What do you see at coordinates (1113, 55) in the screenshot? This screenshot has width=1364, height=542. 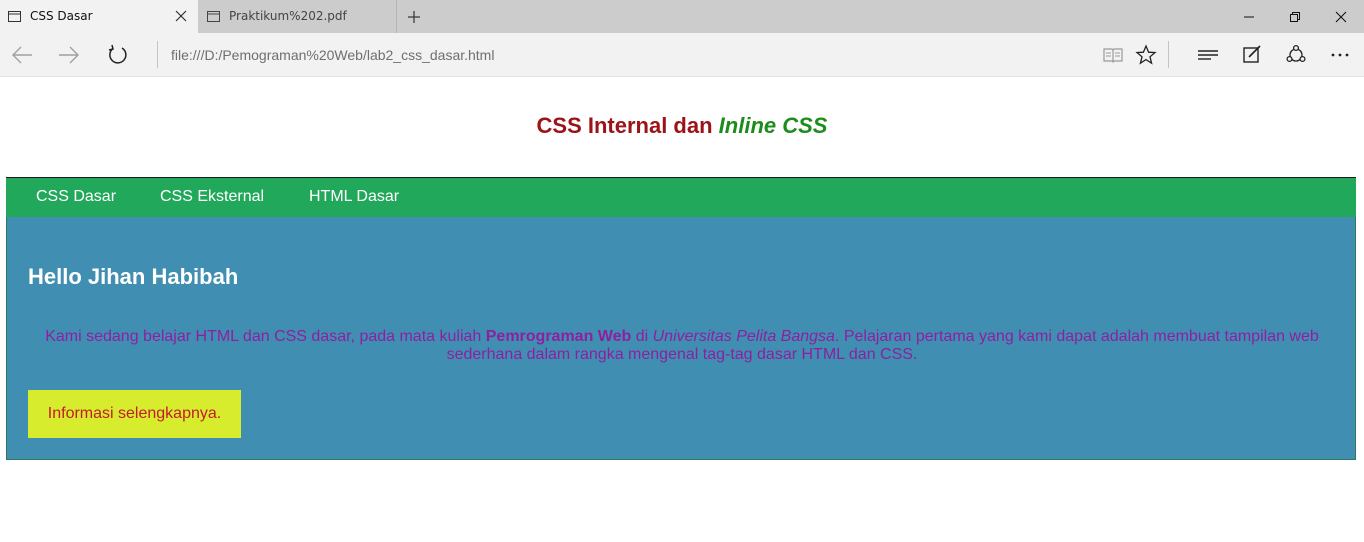 I see `reading-view-icon` at bounding box center [1113, 55].